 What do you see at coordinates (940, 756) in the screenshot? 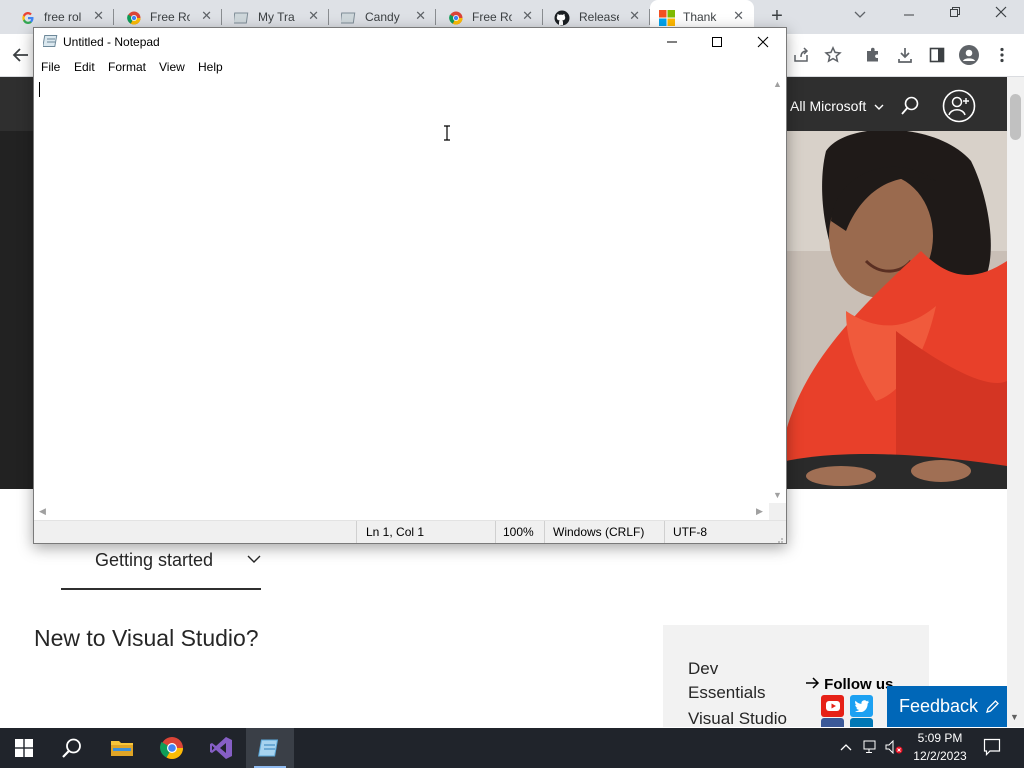
I see `taskbar-clock-date: 12/2/2023` at bounding box center [940, 756].